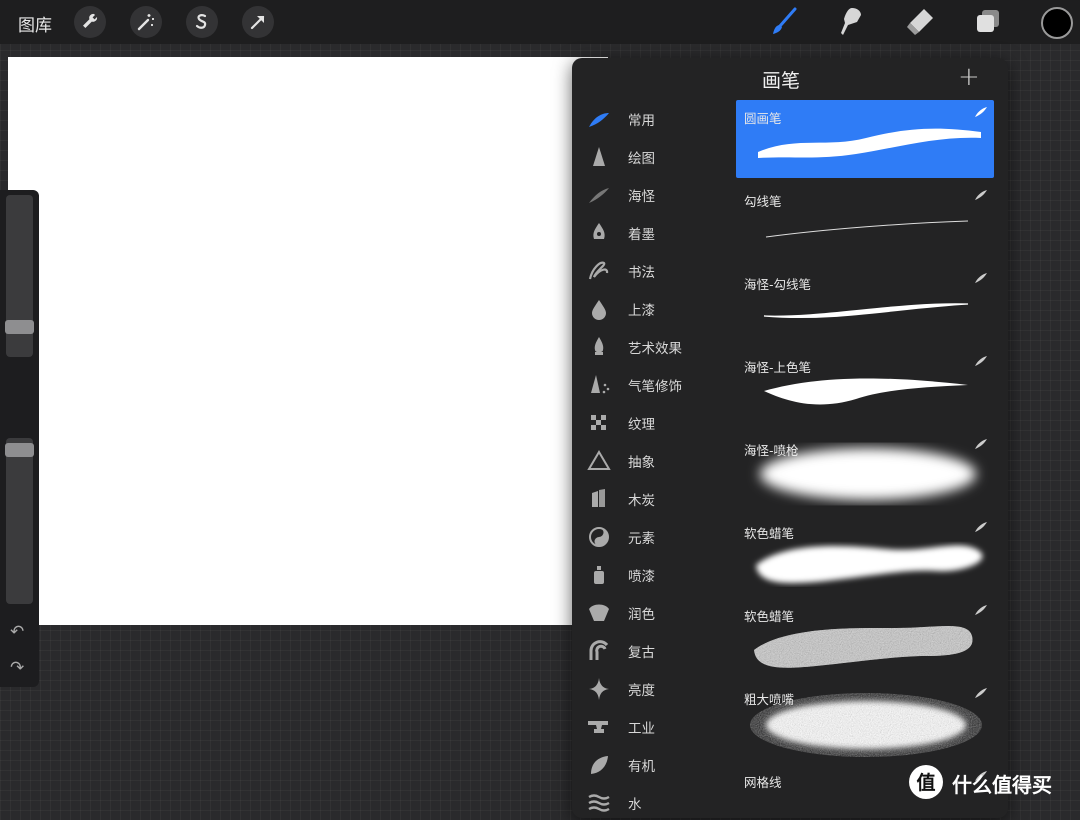 The width and height of the screenshot is (1080, 820). What do you see at coordinates (599, 537) in the screenshot?
I see `yin-yang-icon` at bounding box center [599, 537].